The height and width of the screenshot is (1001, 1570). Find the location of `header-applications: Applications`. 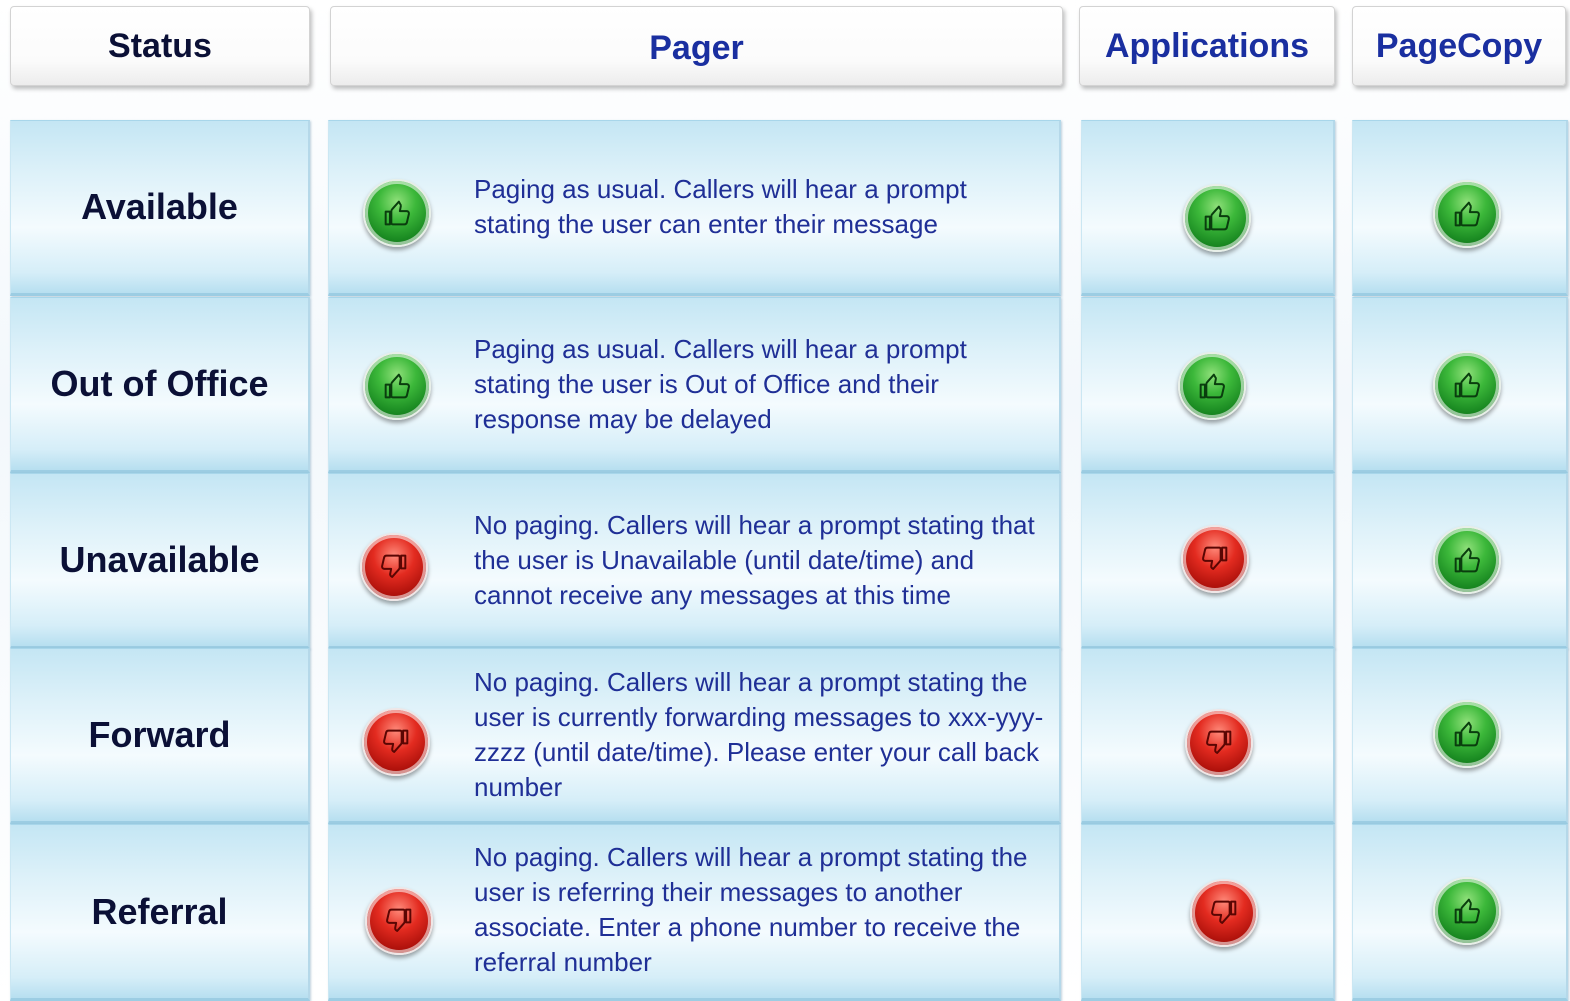

header-applications: Applications is located at coordinates (1207, 46).